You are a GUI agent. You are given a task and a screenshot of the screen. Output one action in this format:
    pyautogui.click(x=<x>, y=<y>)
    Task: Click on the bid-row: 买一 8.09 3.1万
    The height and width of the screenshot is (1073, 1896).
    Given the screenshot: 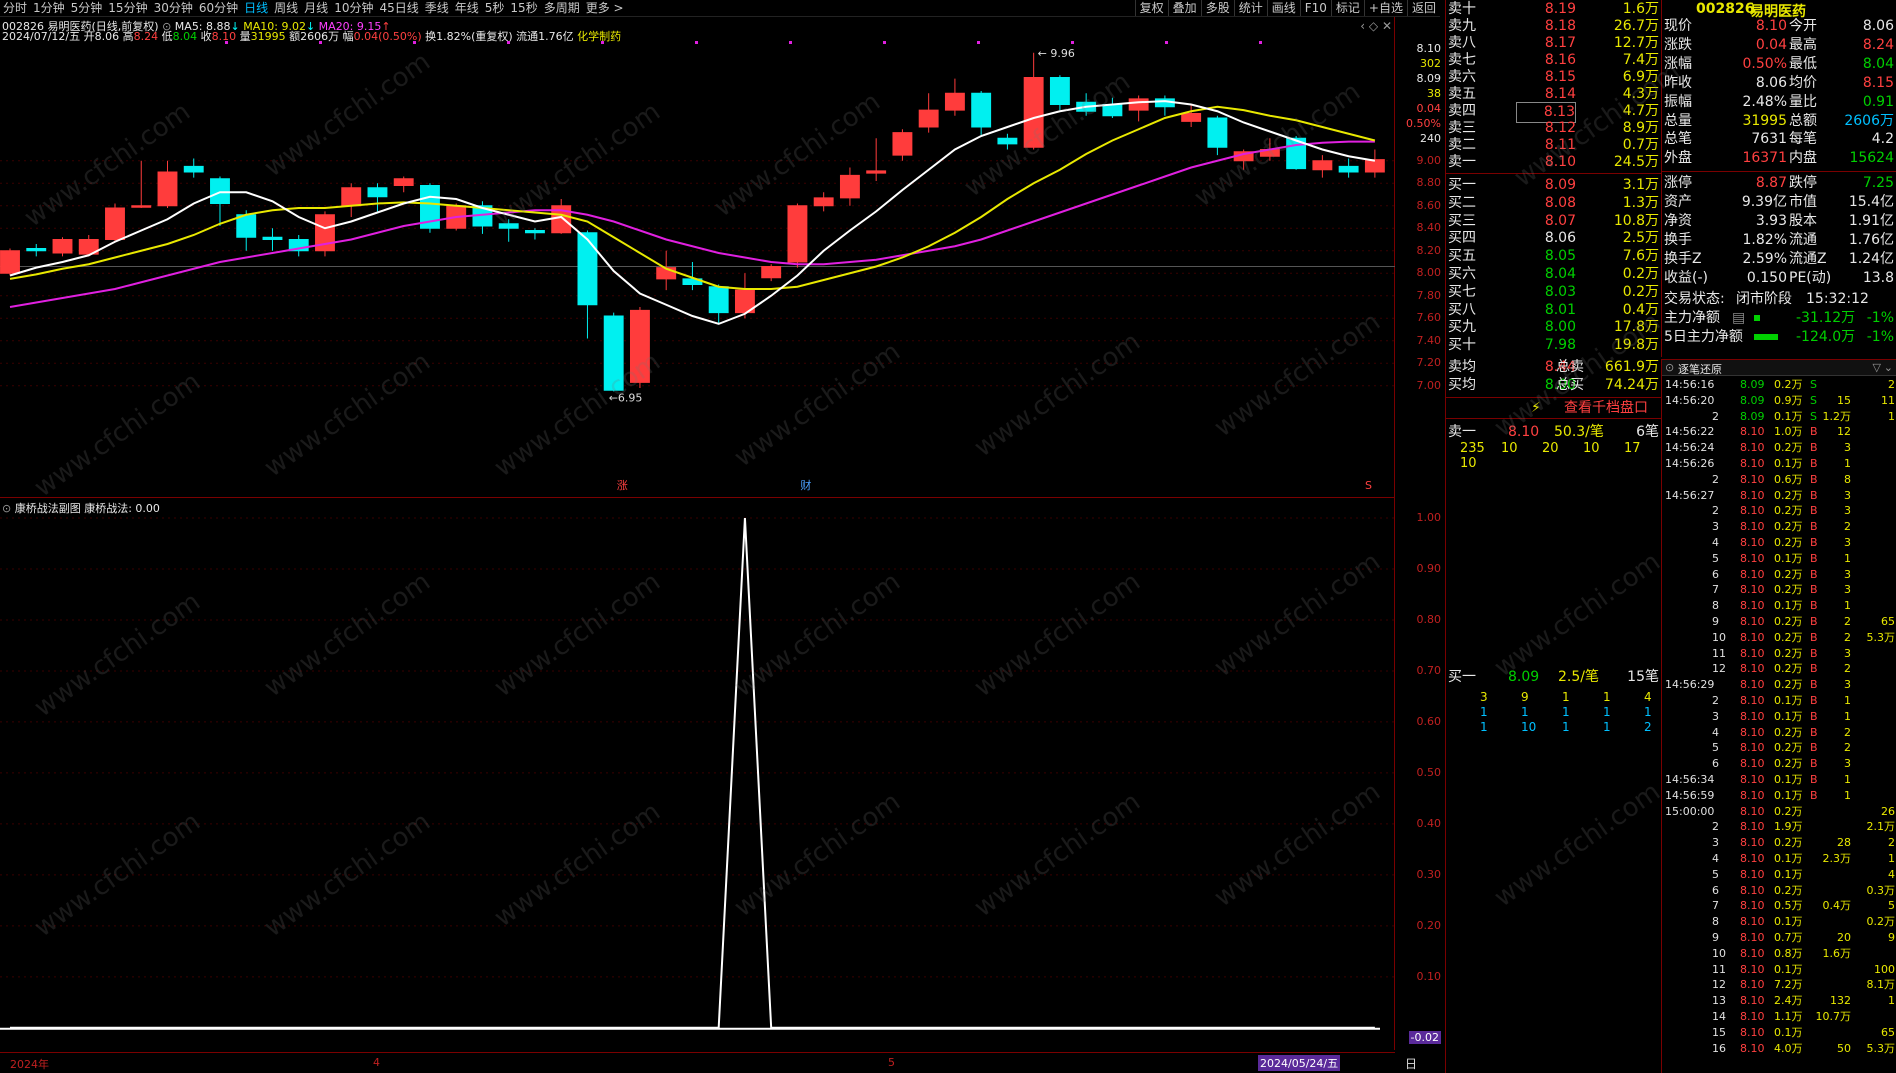 What is the action you would take?
    pyautogui.click(x=1553, y=185)
    